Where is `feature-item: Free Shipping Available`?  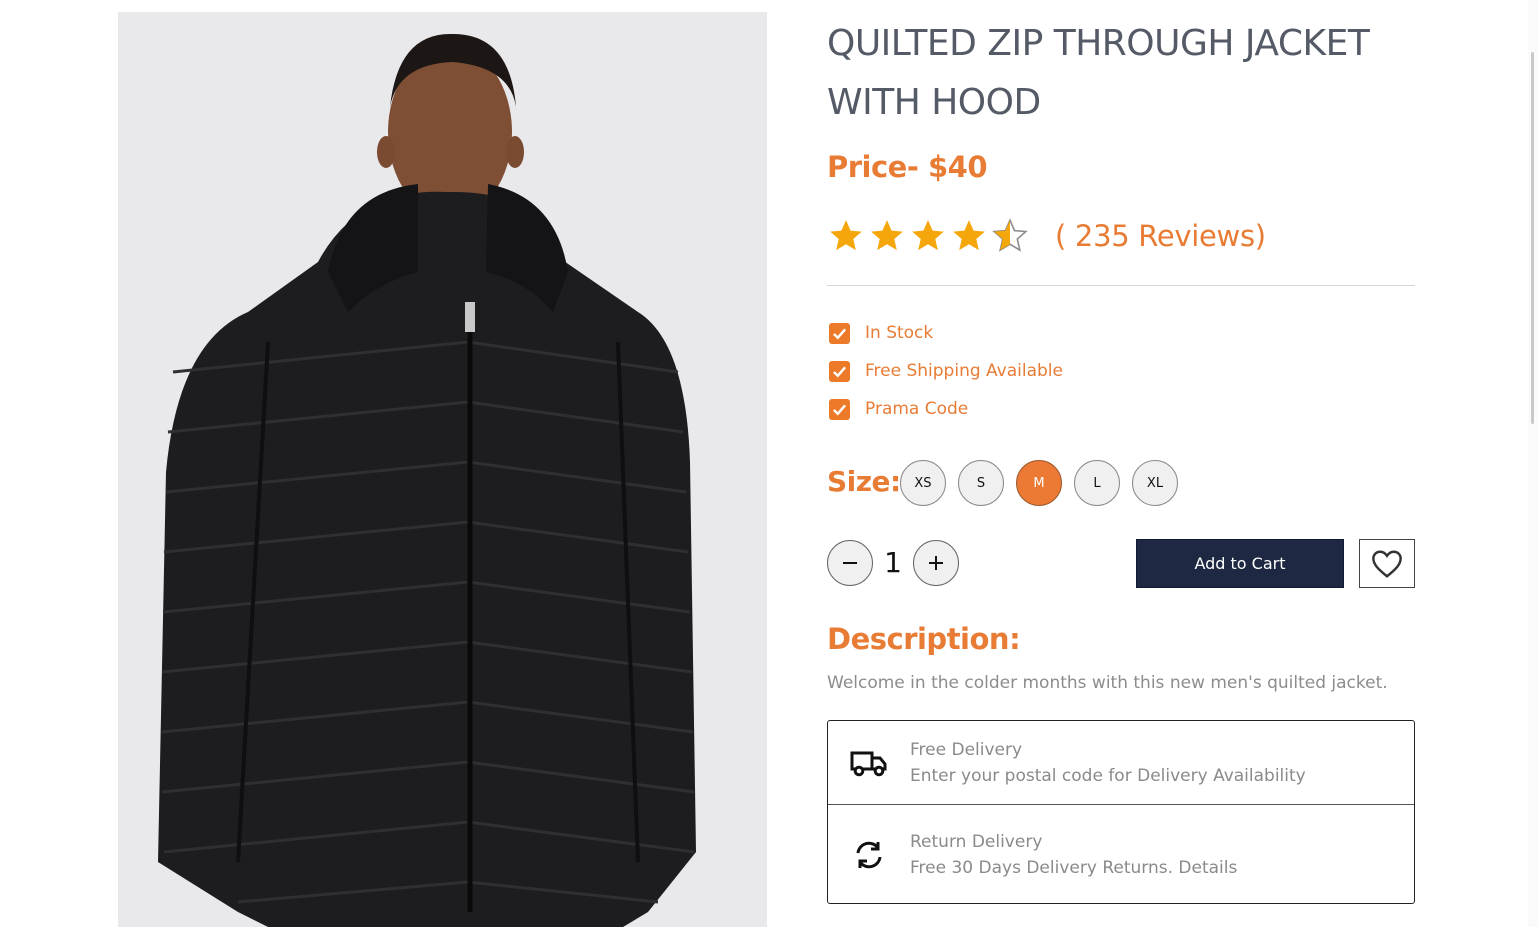
feature-item: Free Shipping Available is located at coordinates (946, 371).